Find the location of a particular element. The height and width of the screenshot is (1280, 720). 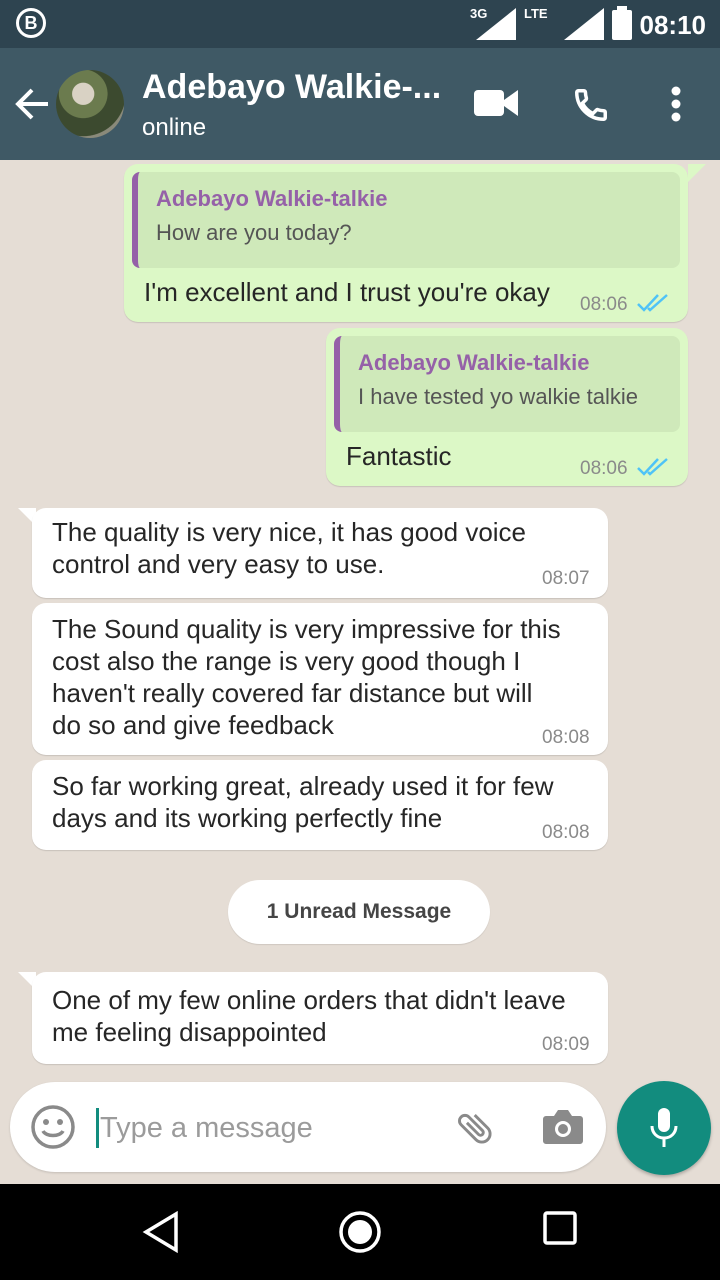

unread-banner: 1 Unread Message is located at coordinates (359, 912).